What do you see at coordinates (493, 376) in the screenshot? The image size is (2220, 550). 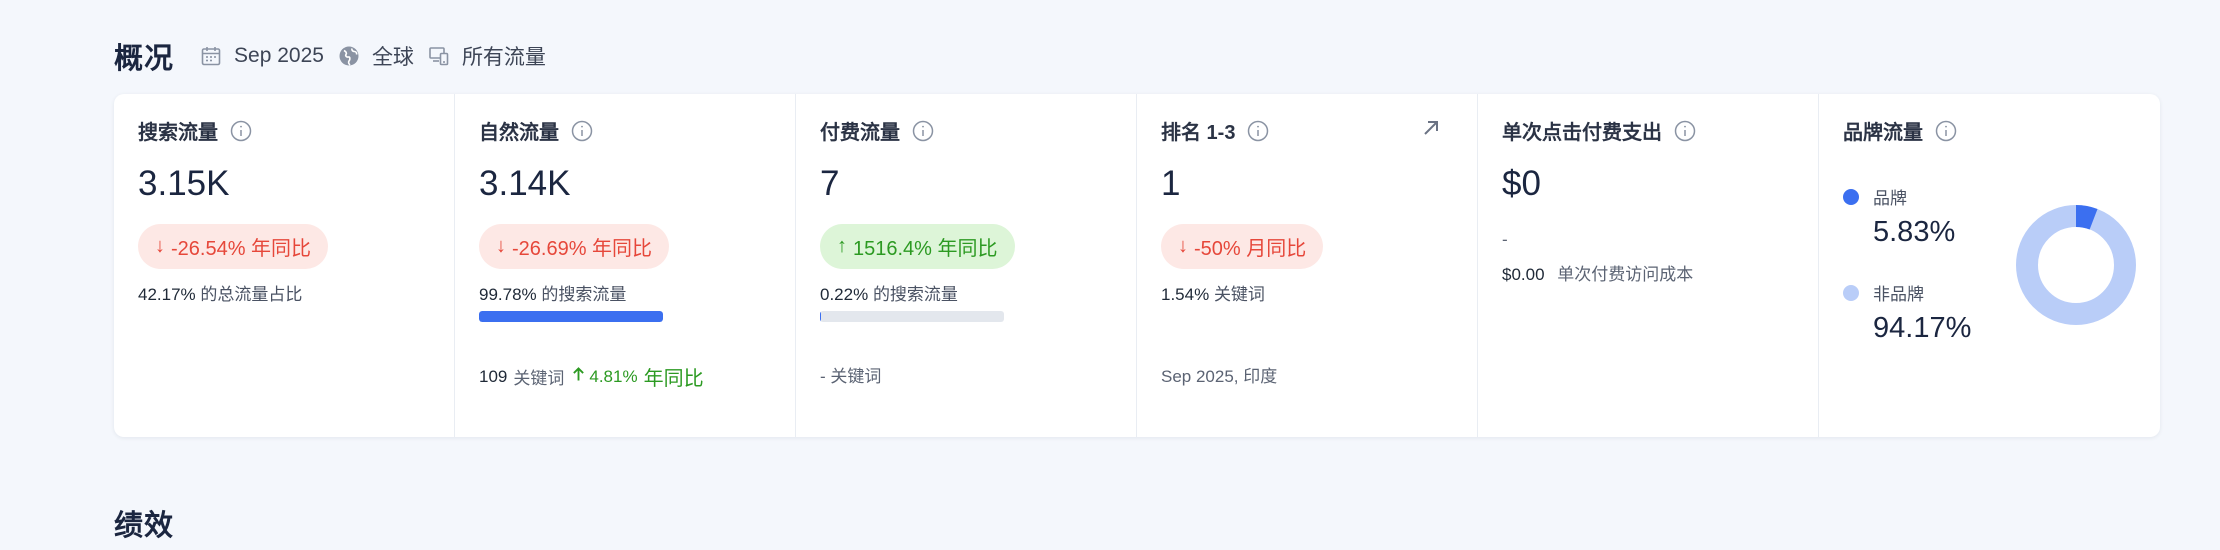 I see `keywords-count: 109` at bounding box center [493, 376].